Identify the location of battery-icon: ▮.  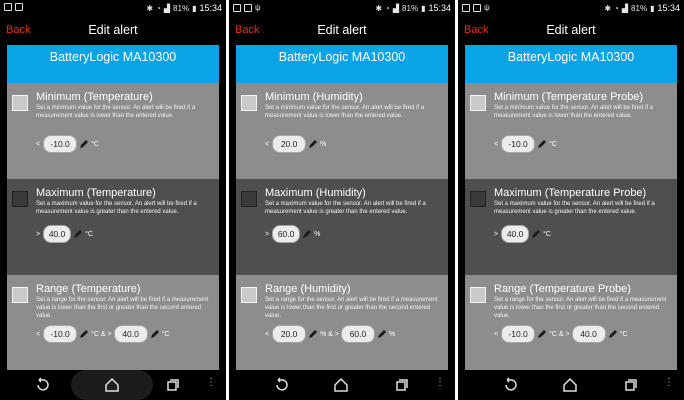
(423, 8).